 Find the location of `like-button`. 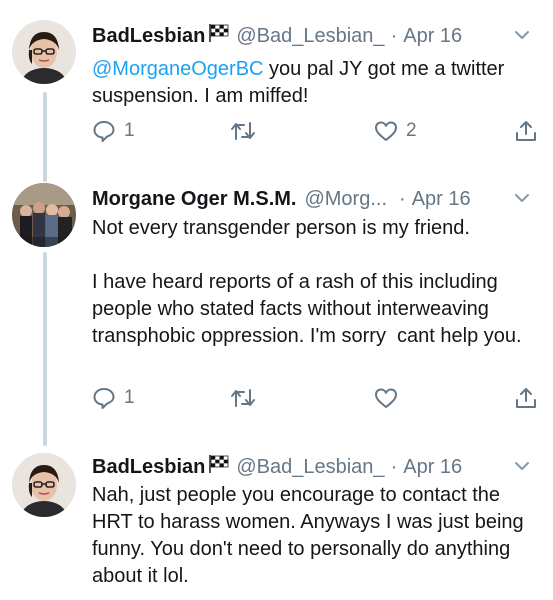

like-button is located at coordinates (390, 398).